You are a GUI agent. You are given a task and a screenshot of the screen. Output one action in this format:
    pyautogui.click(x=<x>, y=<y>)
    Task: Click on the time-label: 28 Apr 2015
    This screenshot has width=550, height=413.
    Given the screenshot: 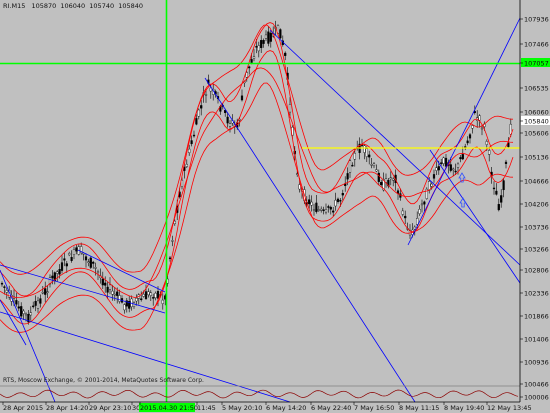 What is the action you would take?
    pyautogui.click(x=23, y=408)
    